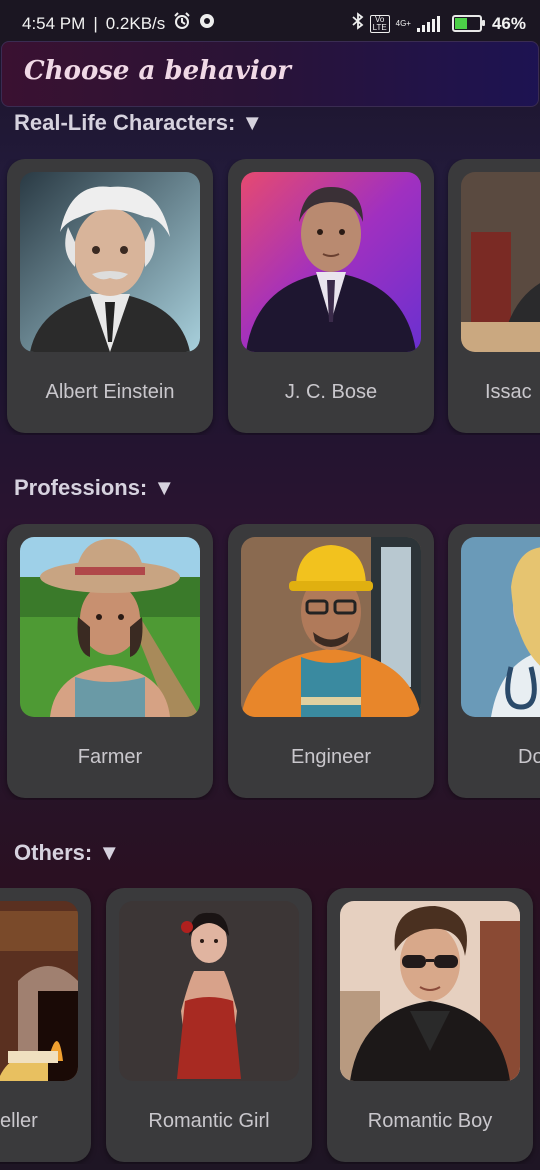 The image size is (540, 1170). I want to click on engineer-portrait, so click(331, 627).